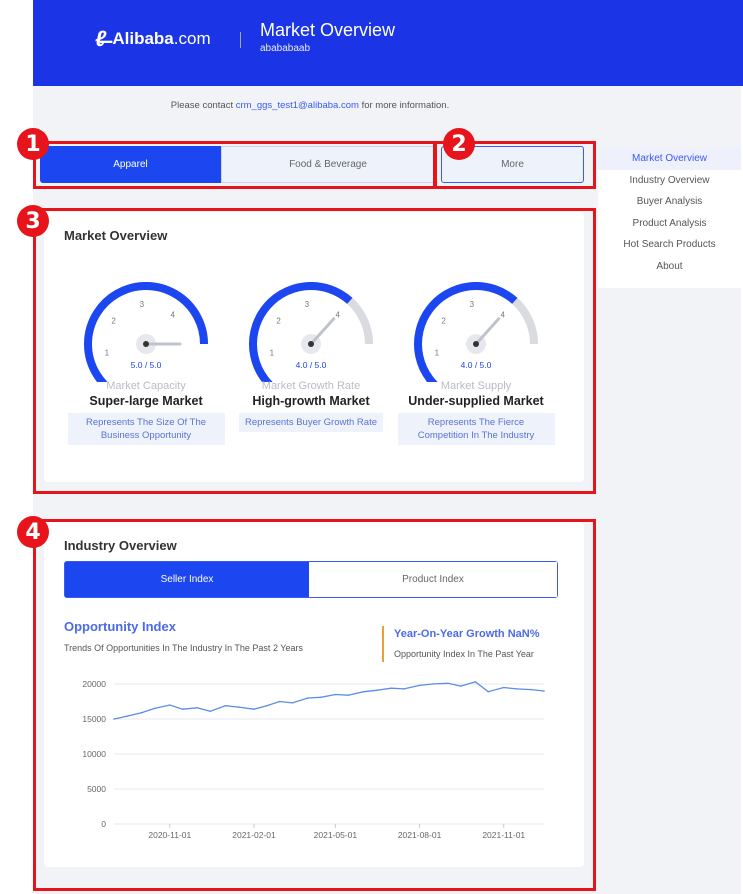 This screenshot has width=743, height=894. I want to click on alibaba-logo: ℓ̶ Alibaba.com, so click(153, 39).